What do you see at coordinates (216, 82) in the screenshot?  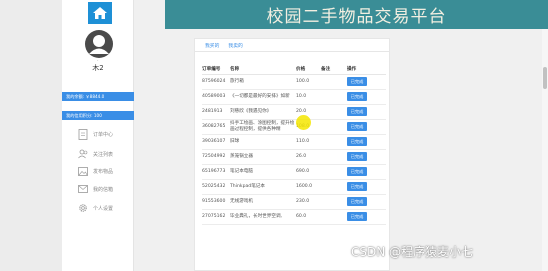 I see `order-id-cell: 87596024` at bounding box center [216, 82].